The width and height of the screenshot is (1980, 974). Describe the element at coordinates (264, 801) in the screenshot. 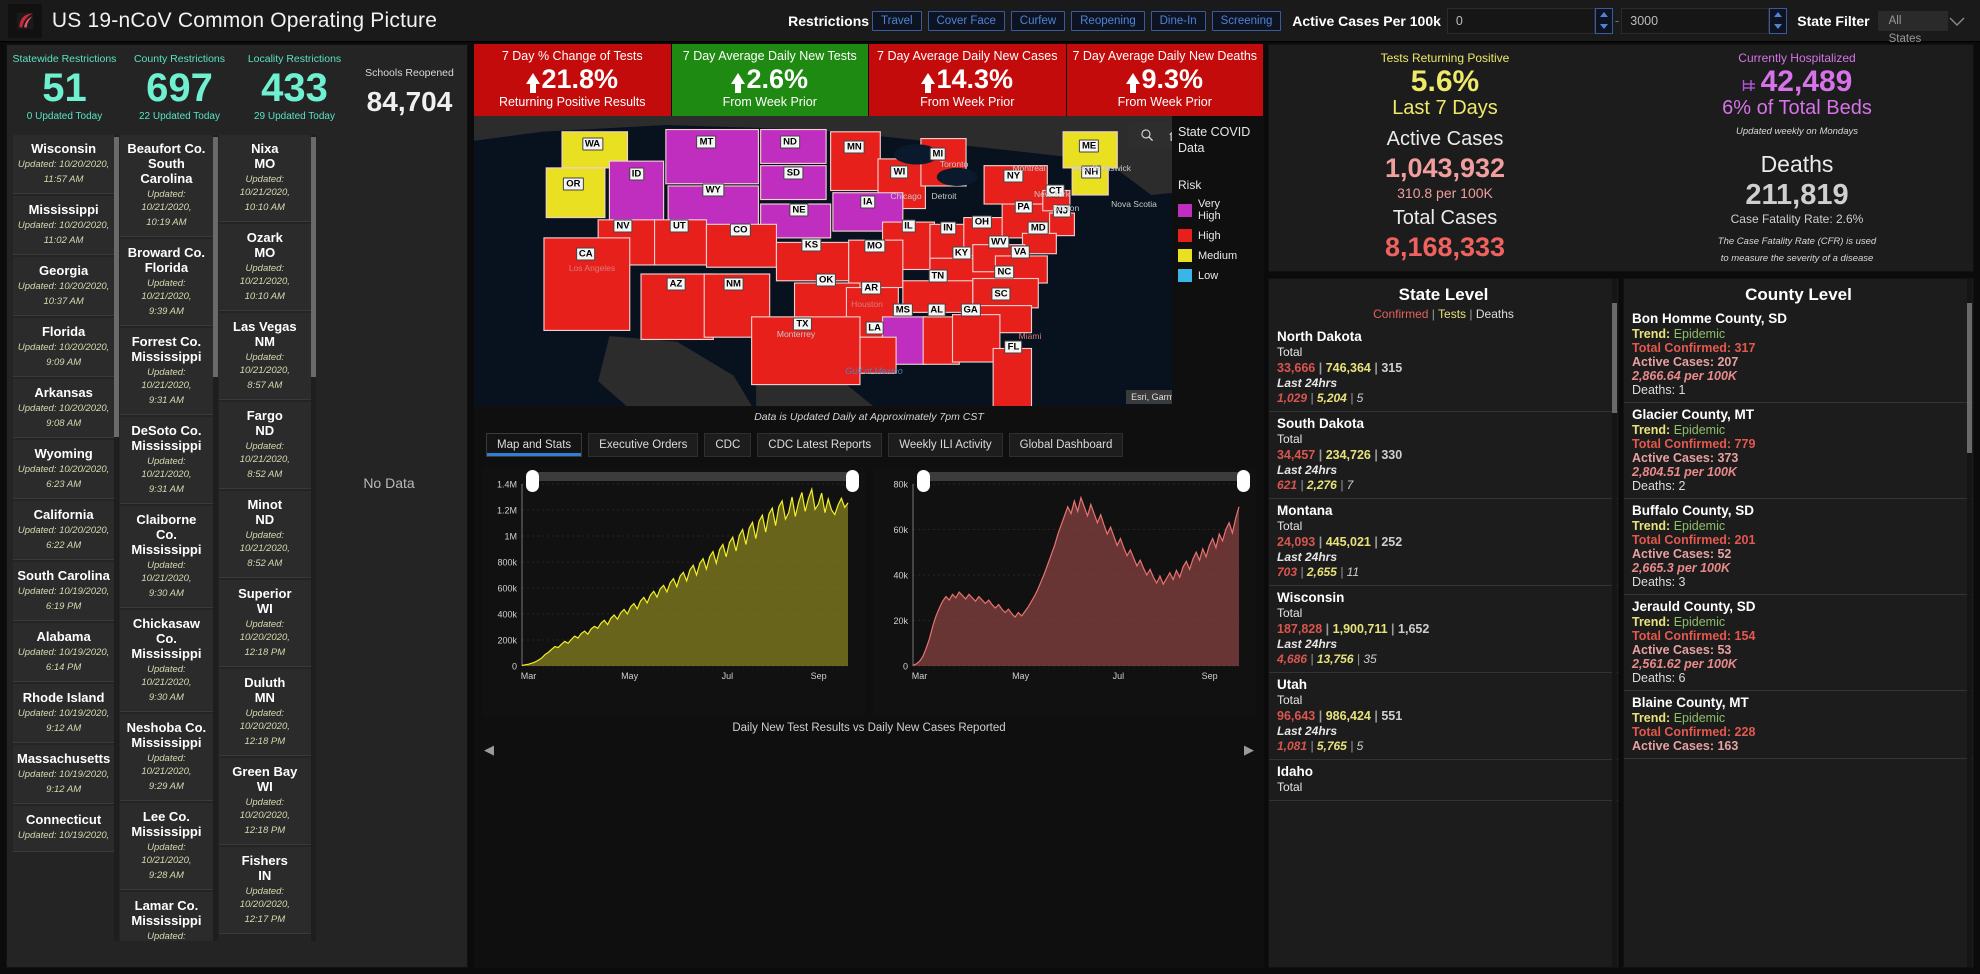

I see `locality-restriction-card: Green Bay WI Updated: 10/20/2020, 12:18 PM` at that location.